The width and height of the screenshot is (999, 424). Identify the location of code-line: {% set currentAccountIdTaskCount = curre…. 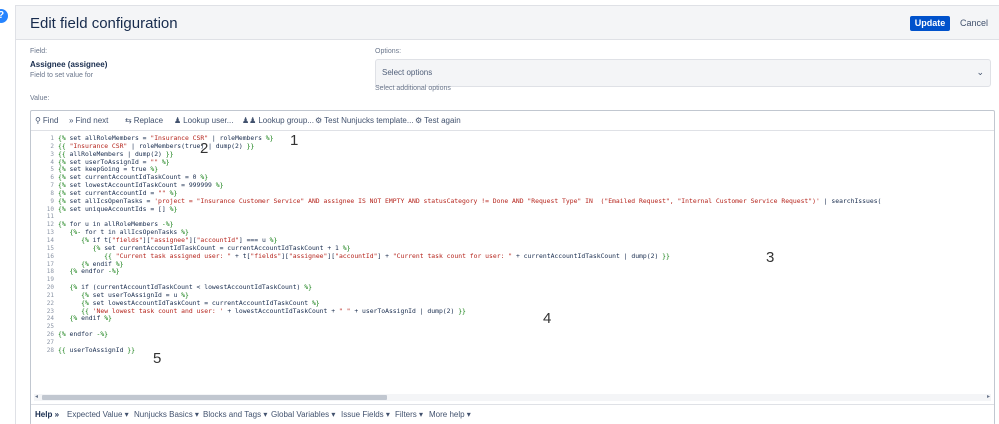
(526, 249).